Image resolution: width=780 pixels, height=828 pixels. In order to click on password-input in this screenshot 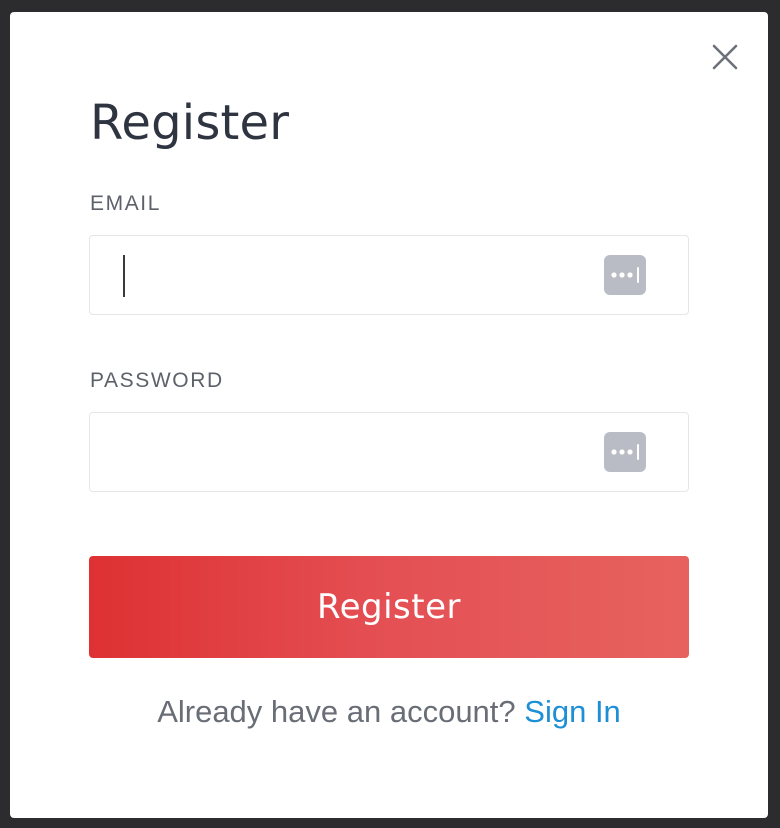, I will do `click(389, 452)`.